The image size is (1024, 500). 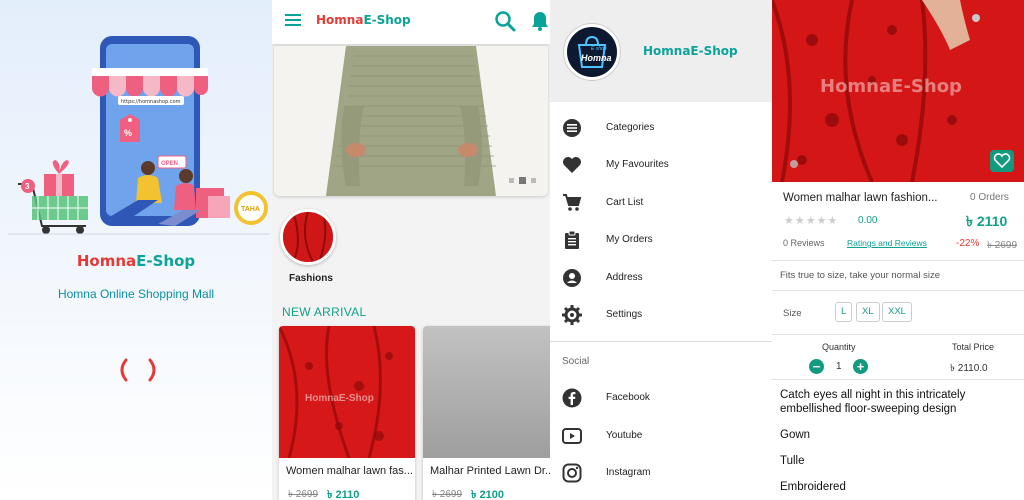 I want to click on drawer-item-categories: Categories, so click(x=661, y=128).